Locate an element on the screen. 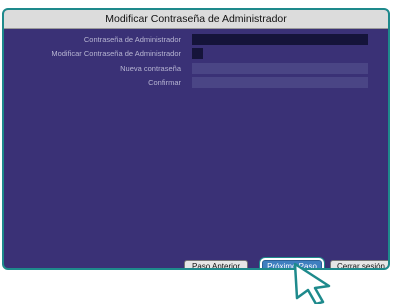  new-password-label: Nueva contraseña is located at coordinates (150, 68).